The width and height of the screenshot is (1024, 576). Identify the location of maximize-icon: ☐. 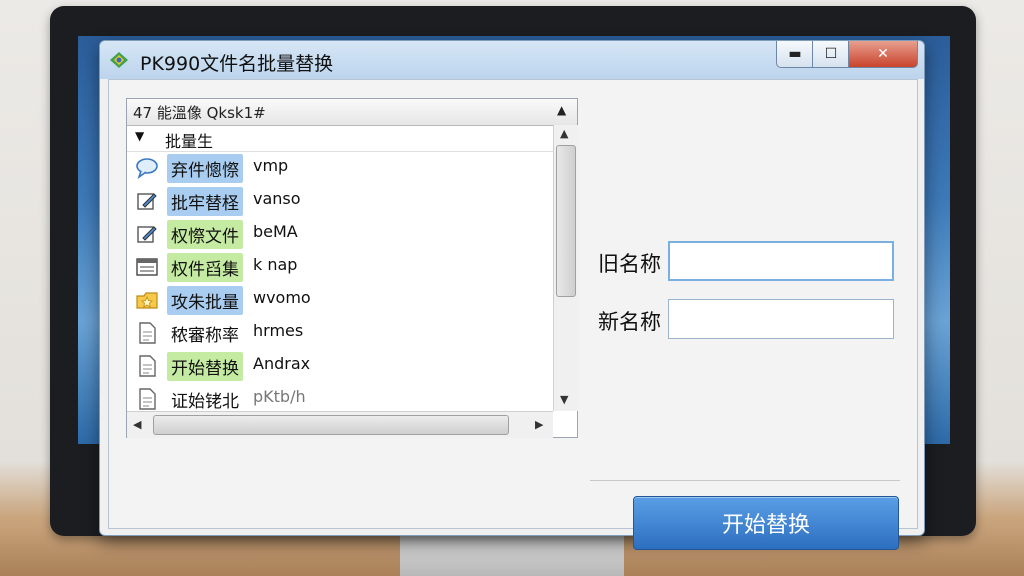
(831, 54).